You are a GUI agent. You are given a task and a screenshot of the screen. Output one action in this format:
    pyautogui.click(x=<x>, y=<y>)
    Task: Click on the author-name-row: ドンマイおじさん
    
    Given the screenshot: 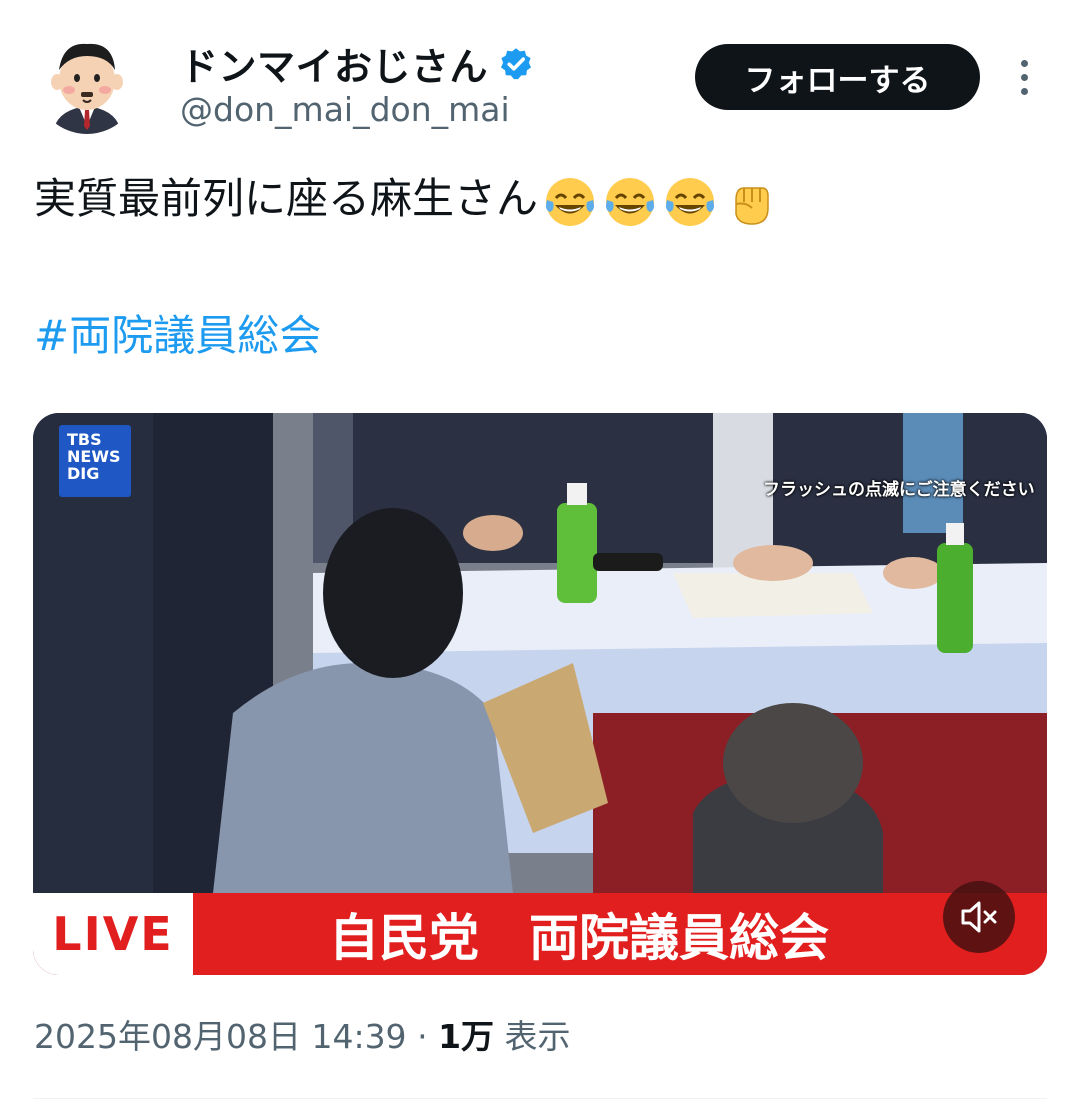 What is the action you would take?
    pyautogui.click(x=357, y=63)
    